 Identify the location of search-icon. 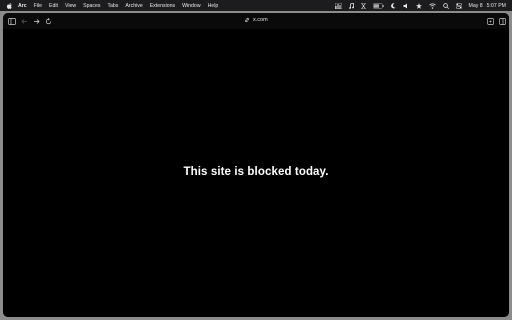
(445, 6).